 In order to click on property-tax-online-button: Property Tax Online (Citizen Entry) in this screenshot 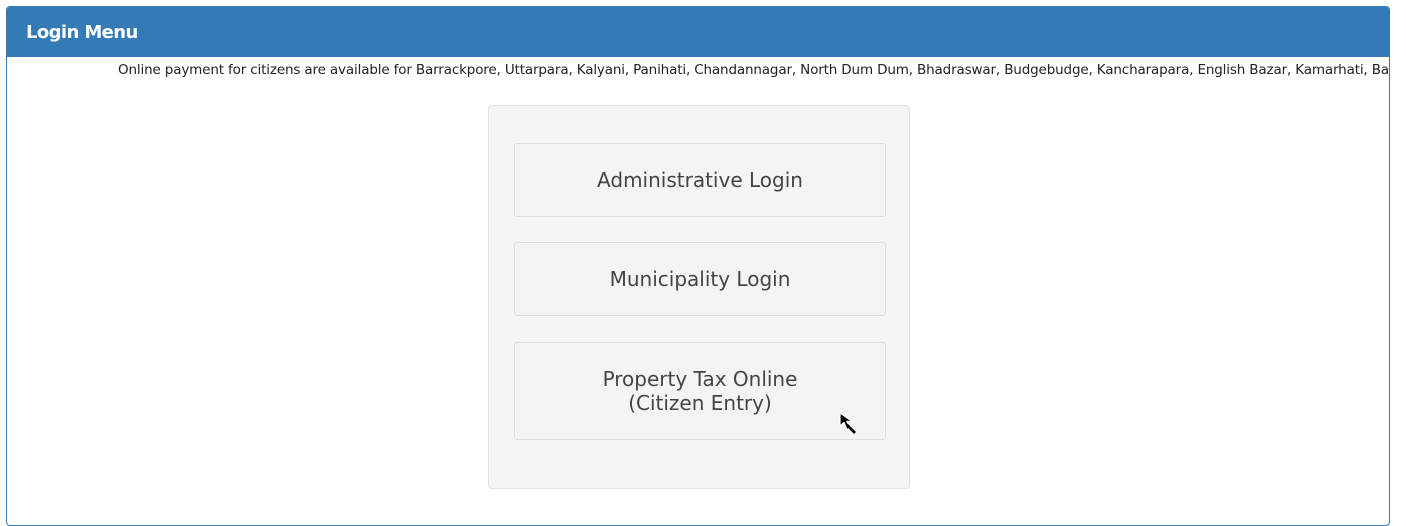, I will do `click(700, 391)`.